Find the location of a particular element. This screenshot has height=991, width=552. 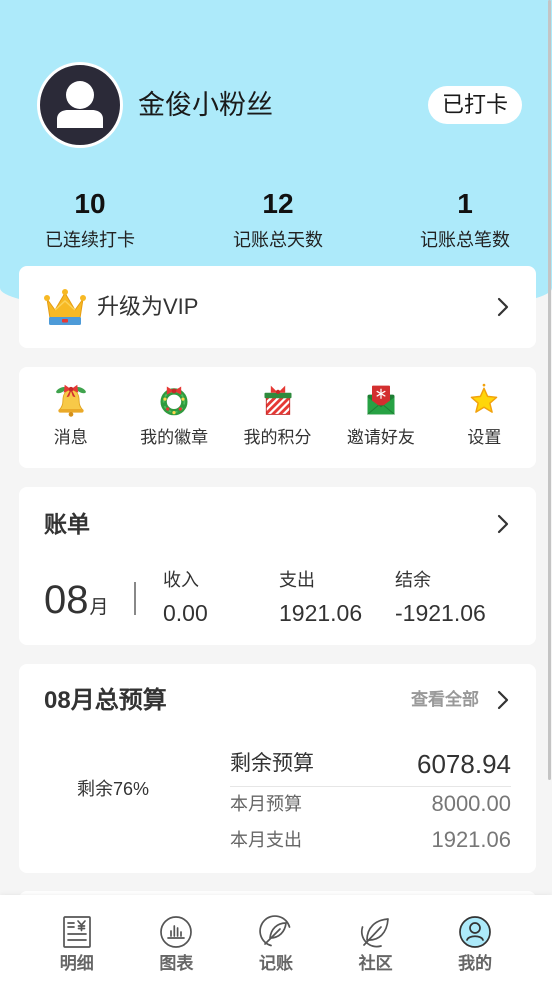

stat-streak: 10 已连续打卡 is located at coordinates (90, 219).